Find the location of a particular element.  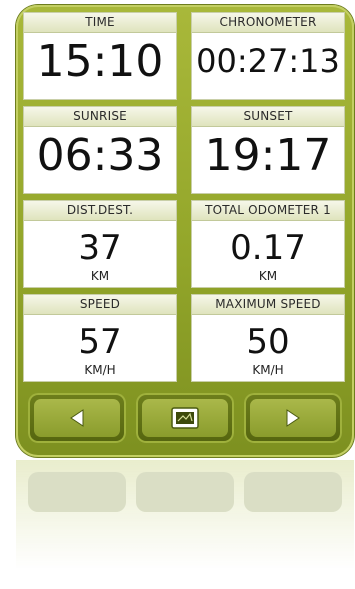

sunset-value: 19:17 is located at coordinates (268, 155).